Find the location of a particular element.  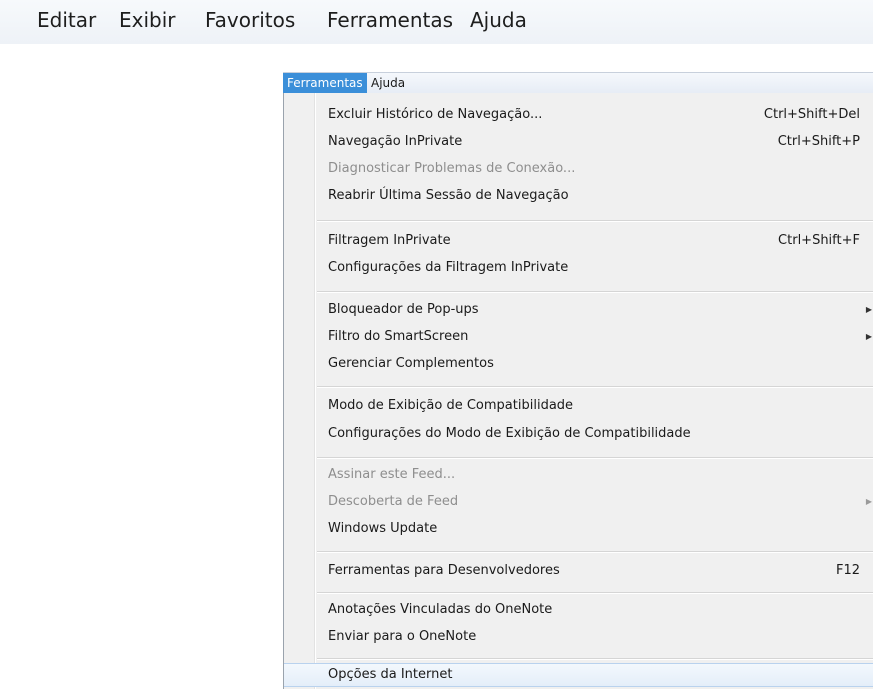

menu-ferramentas: Ferramentas is located at coordinates (390, 20).